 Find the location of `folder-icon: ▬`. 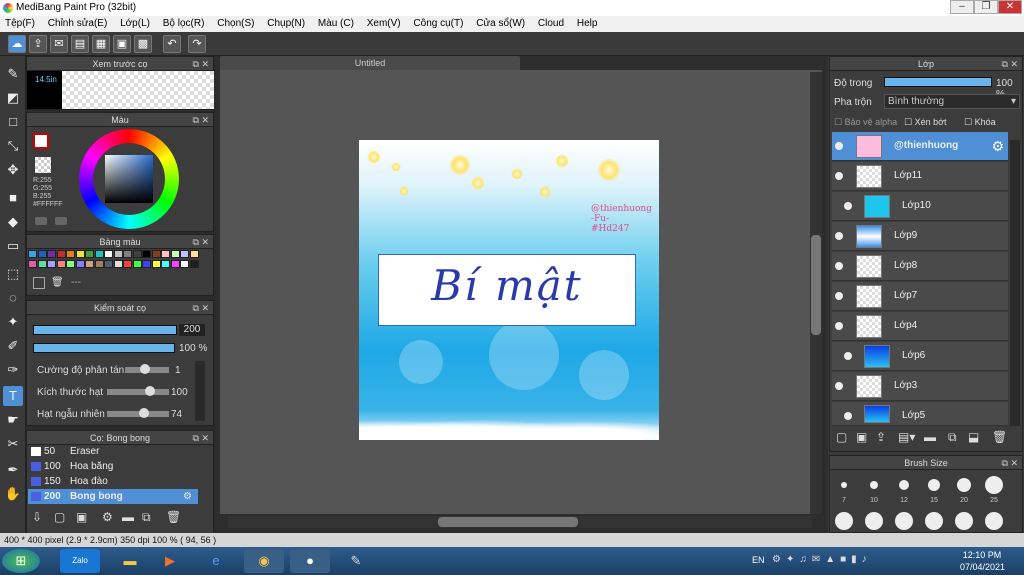

folder-icon: ▬ is located at coordinates (930, 437).